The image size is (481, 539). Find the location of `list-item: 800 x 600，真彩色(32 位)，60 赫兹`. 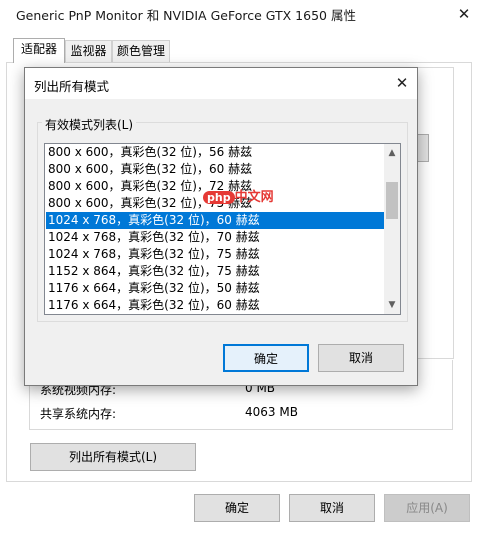

list-item: 800 x 600，真彩色(32 位)，60 赫兹 is located at coordinates (215, 169).